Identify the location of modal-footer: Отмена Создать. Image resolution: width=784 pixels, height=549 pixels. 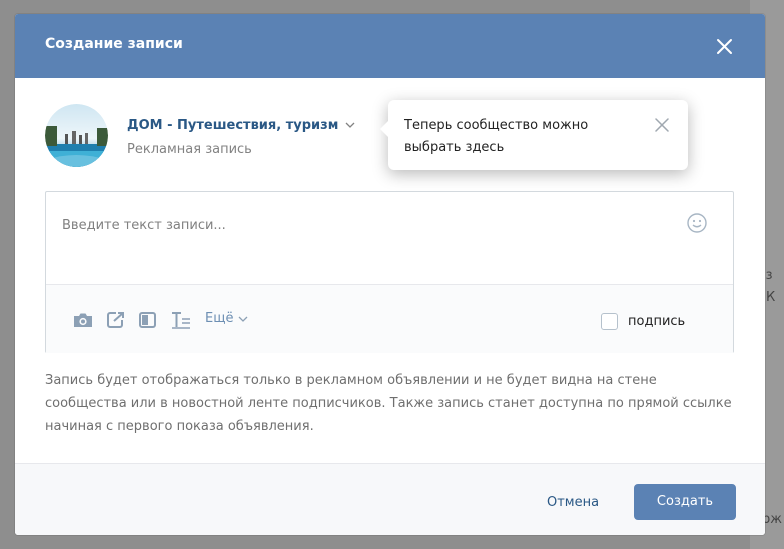
(390, 499).